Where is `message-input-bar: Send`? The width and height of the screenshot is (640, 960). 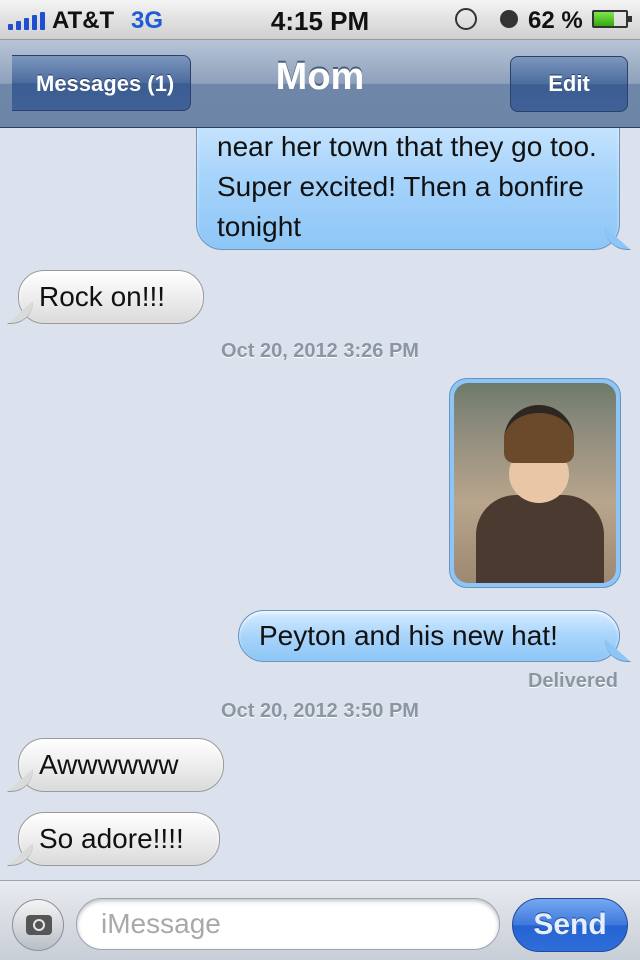
message-input-bar: Send is located at coordinates (320, 920).